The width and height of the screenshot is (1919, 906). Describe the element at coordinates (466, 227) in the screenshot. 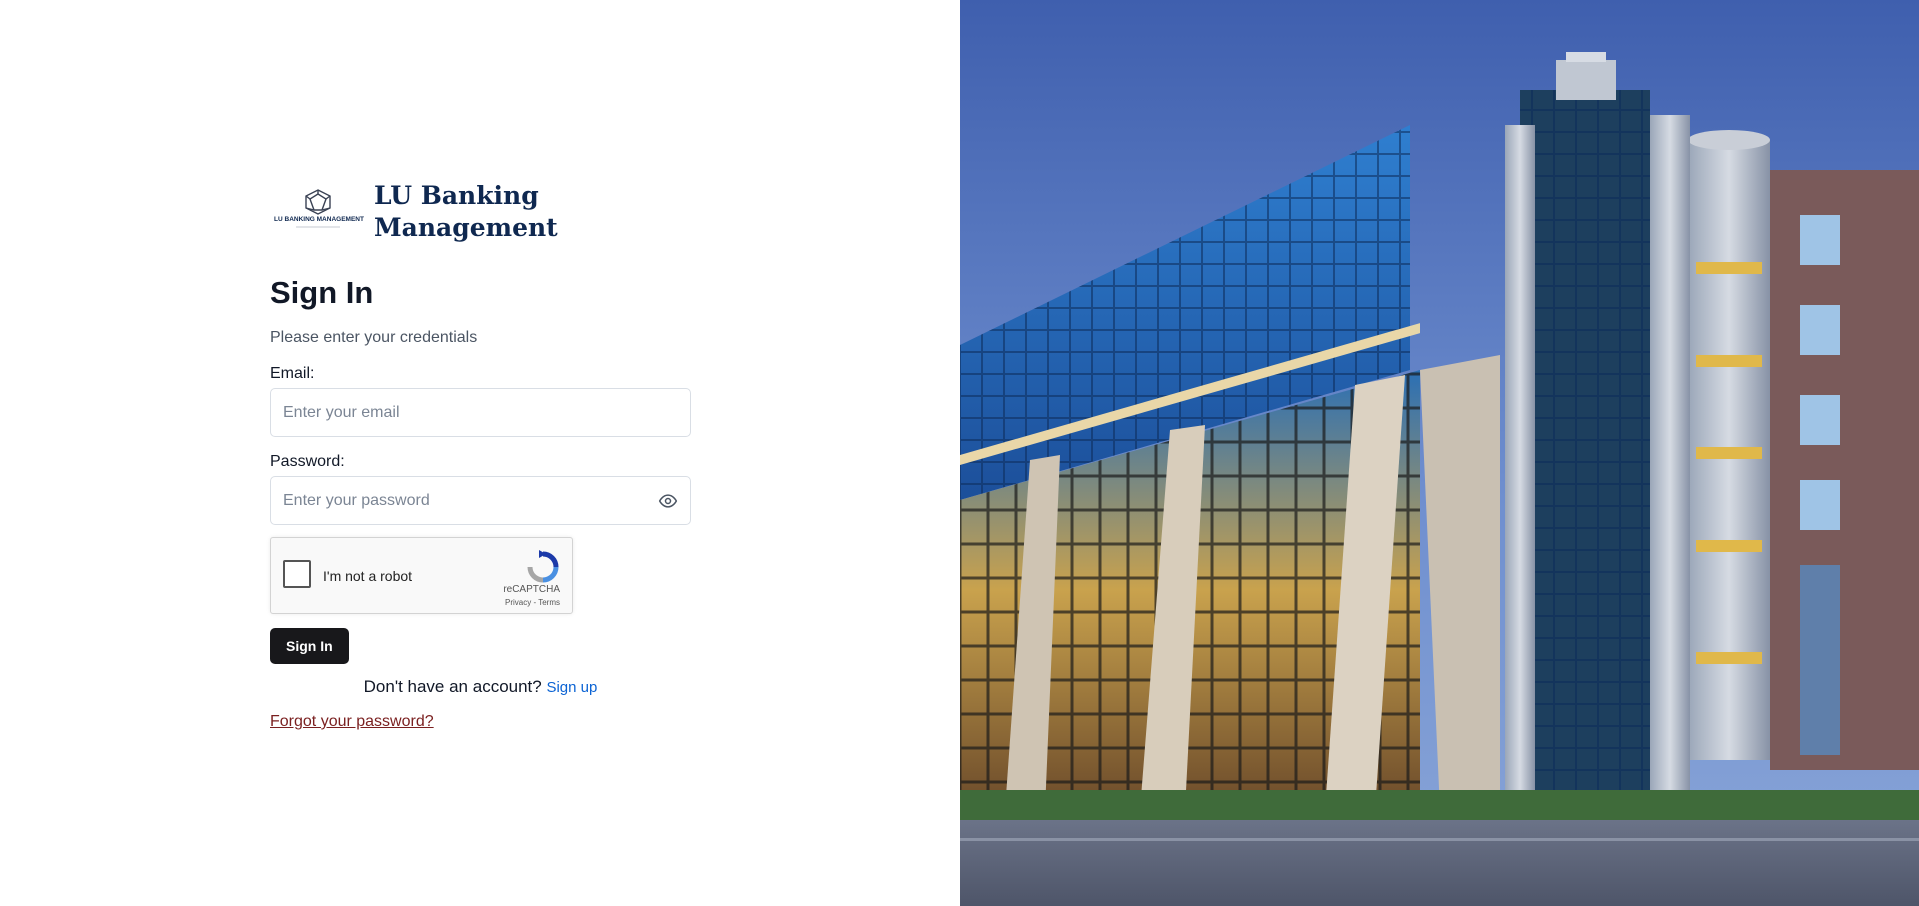

I see `brand-name-line2: Management` at that location.